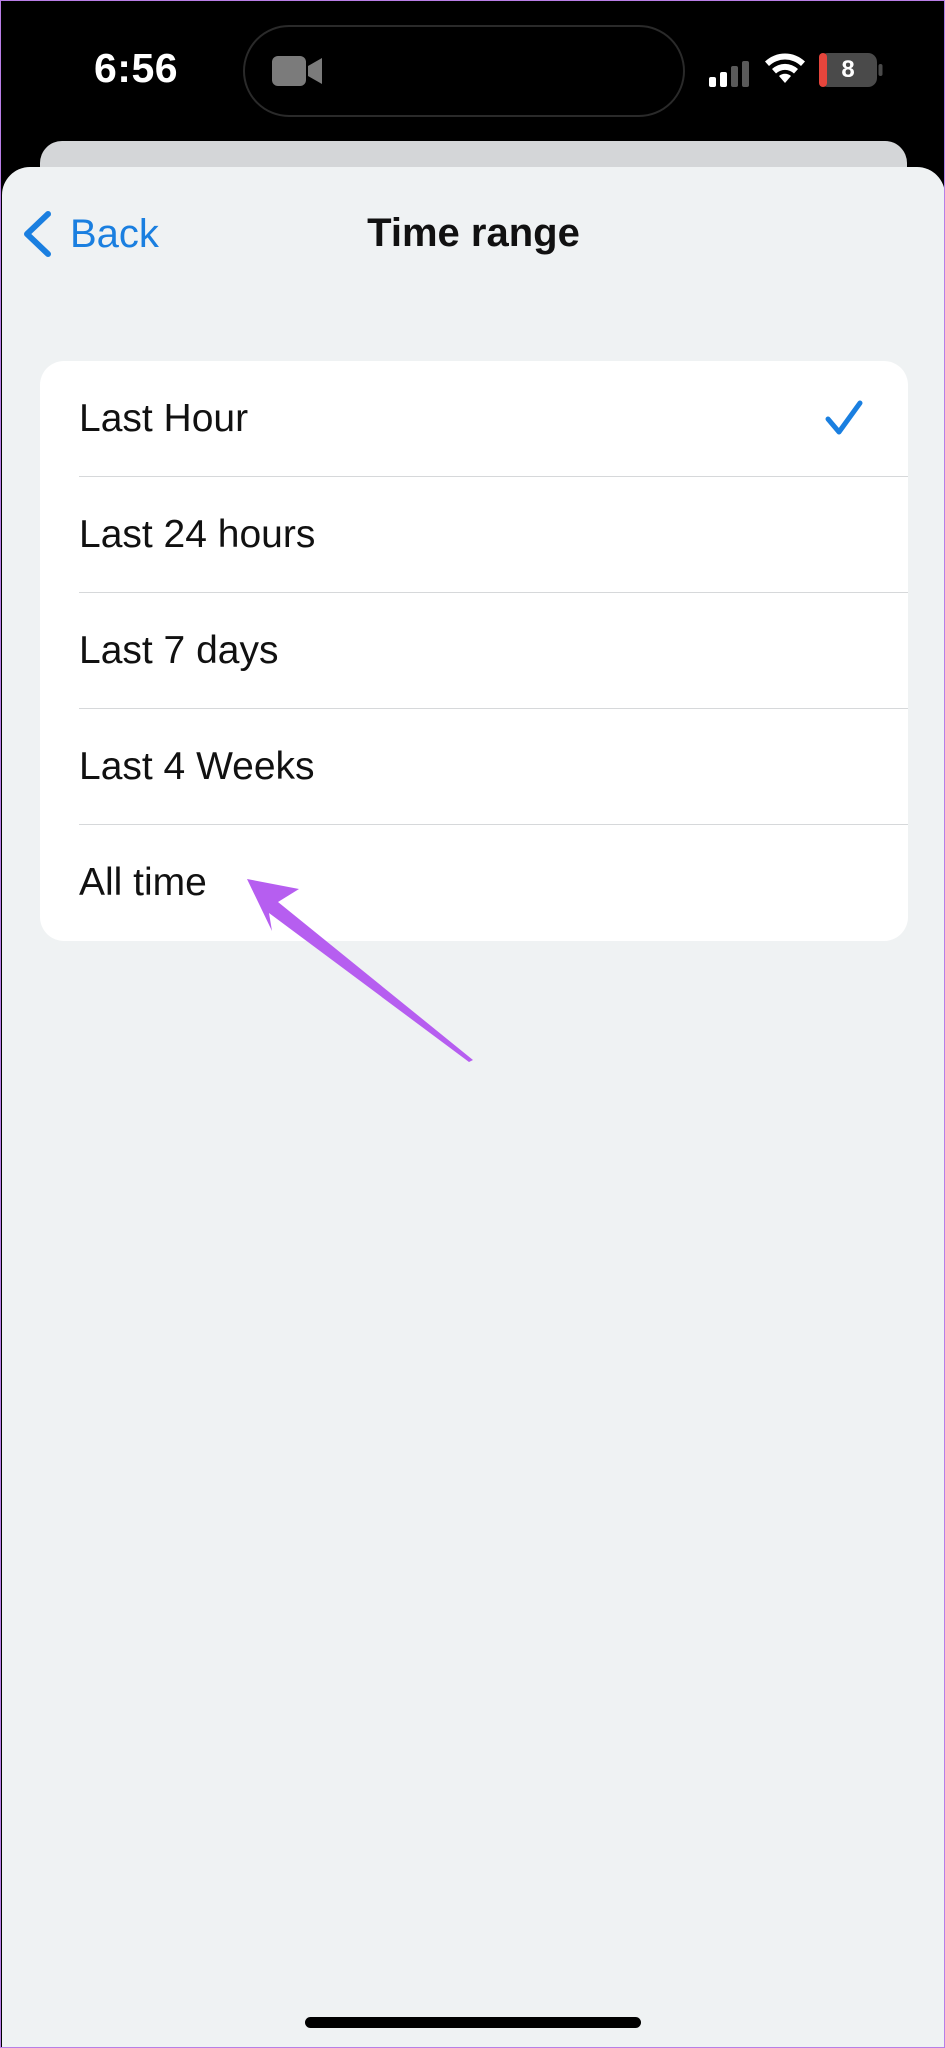  I want to click on cellular-signal-icon, so click(729, 74).